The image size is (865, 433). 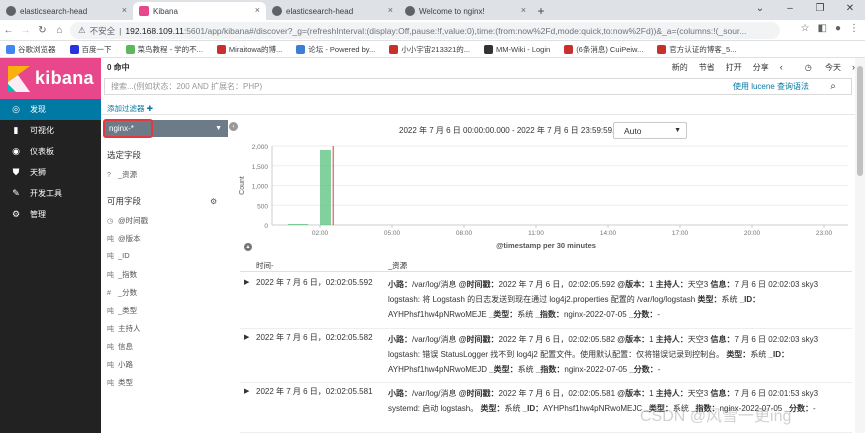 I want to click on bookmark-item: MM-Wiki - Login, so click(x=517, y=49).